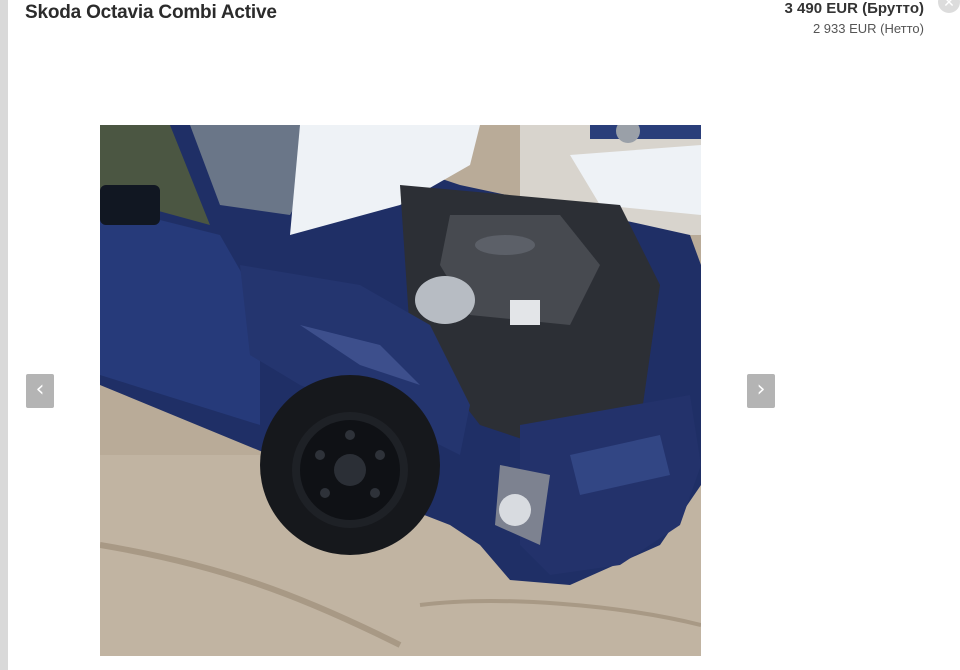 The image size is (960, 670). I want to click on close-button: ✕, so click(949, 6).